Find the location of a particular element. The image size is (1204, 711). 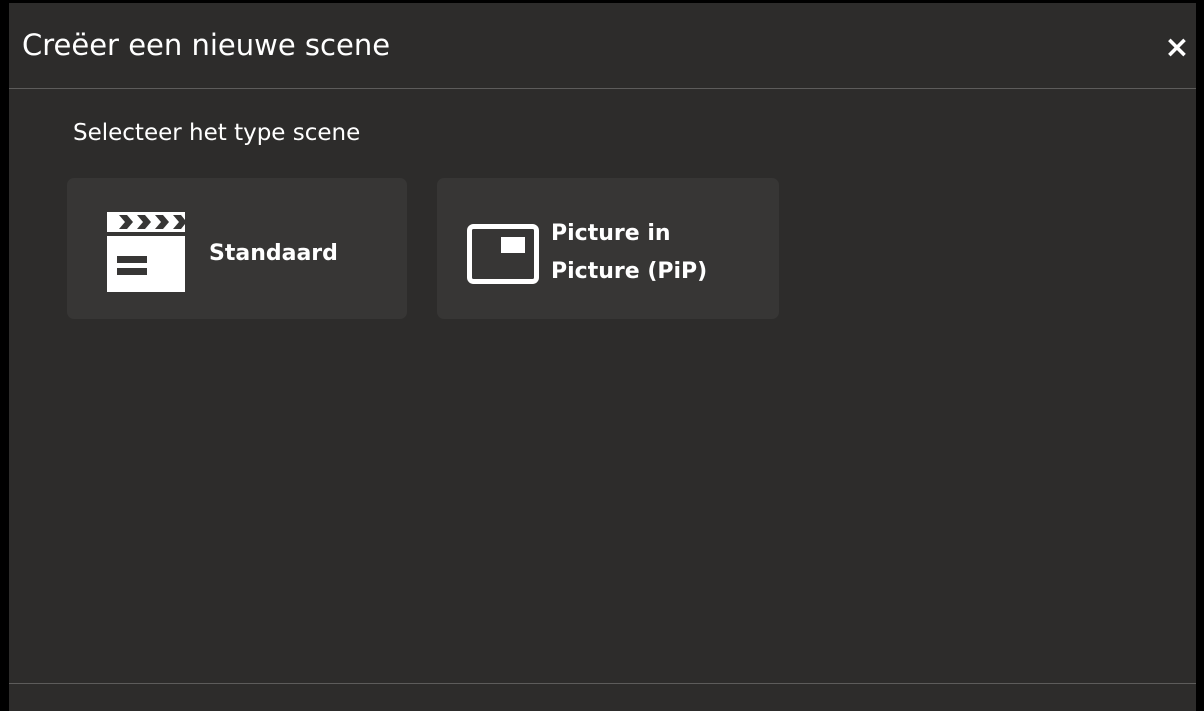

clapperboard-icon is located at coordinates (146, 252).